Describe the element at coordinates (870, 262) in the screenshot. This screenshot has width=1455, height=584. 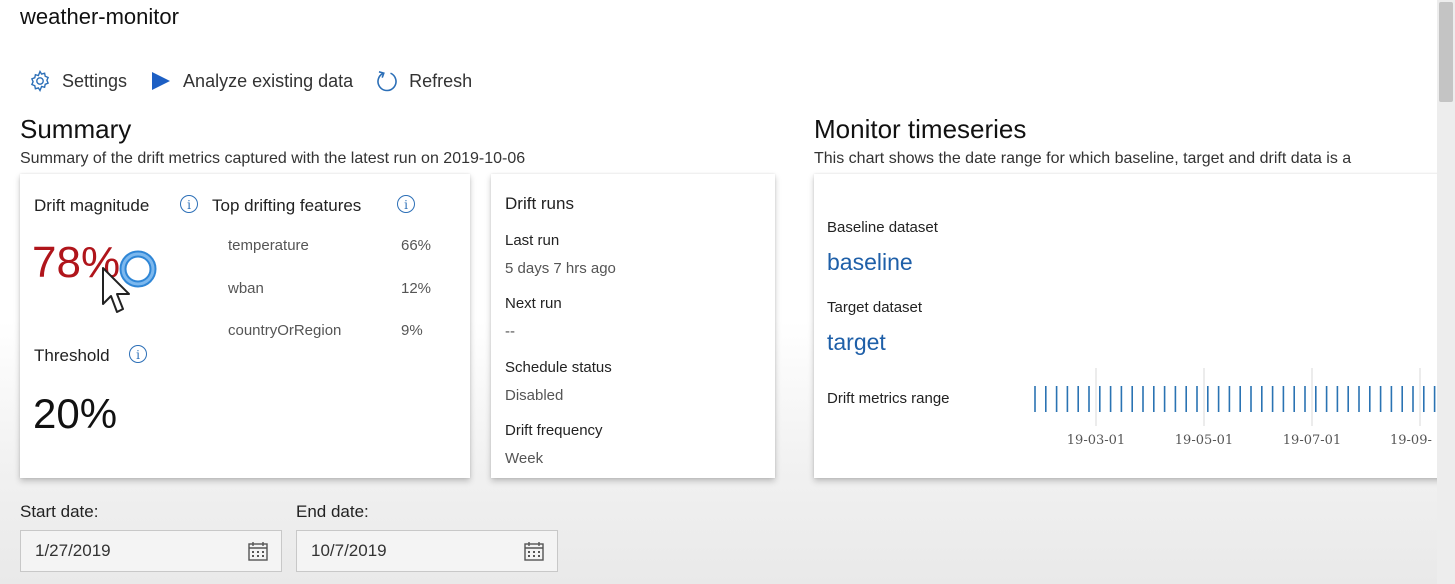
I see `baseline-dataset-link: baseline` at that location.